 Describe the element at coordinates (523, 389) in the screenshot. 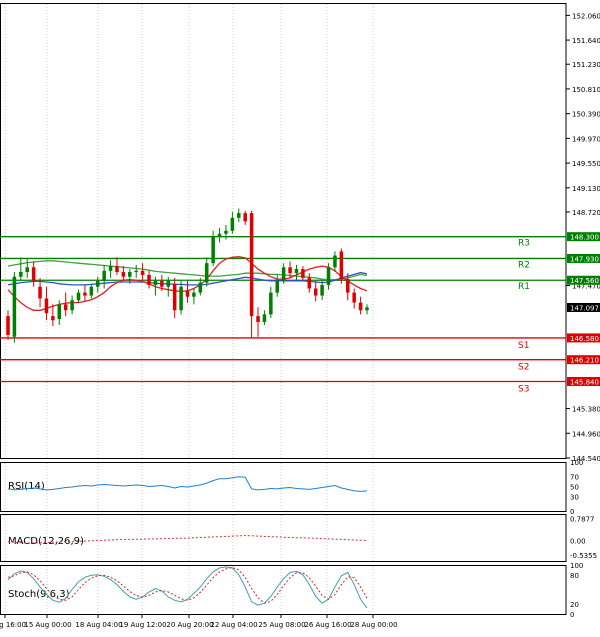

I see `level-name-s3: S3` at that location.